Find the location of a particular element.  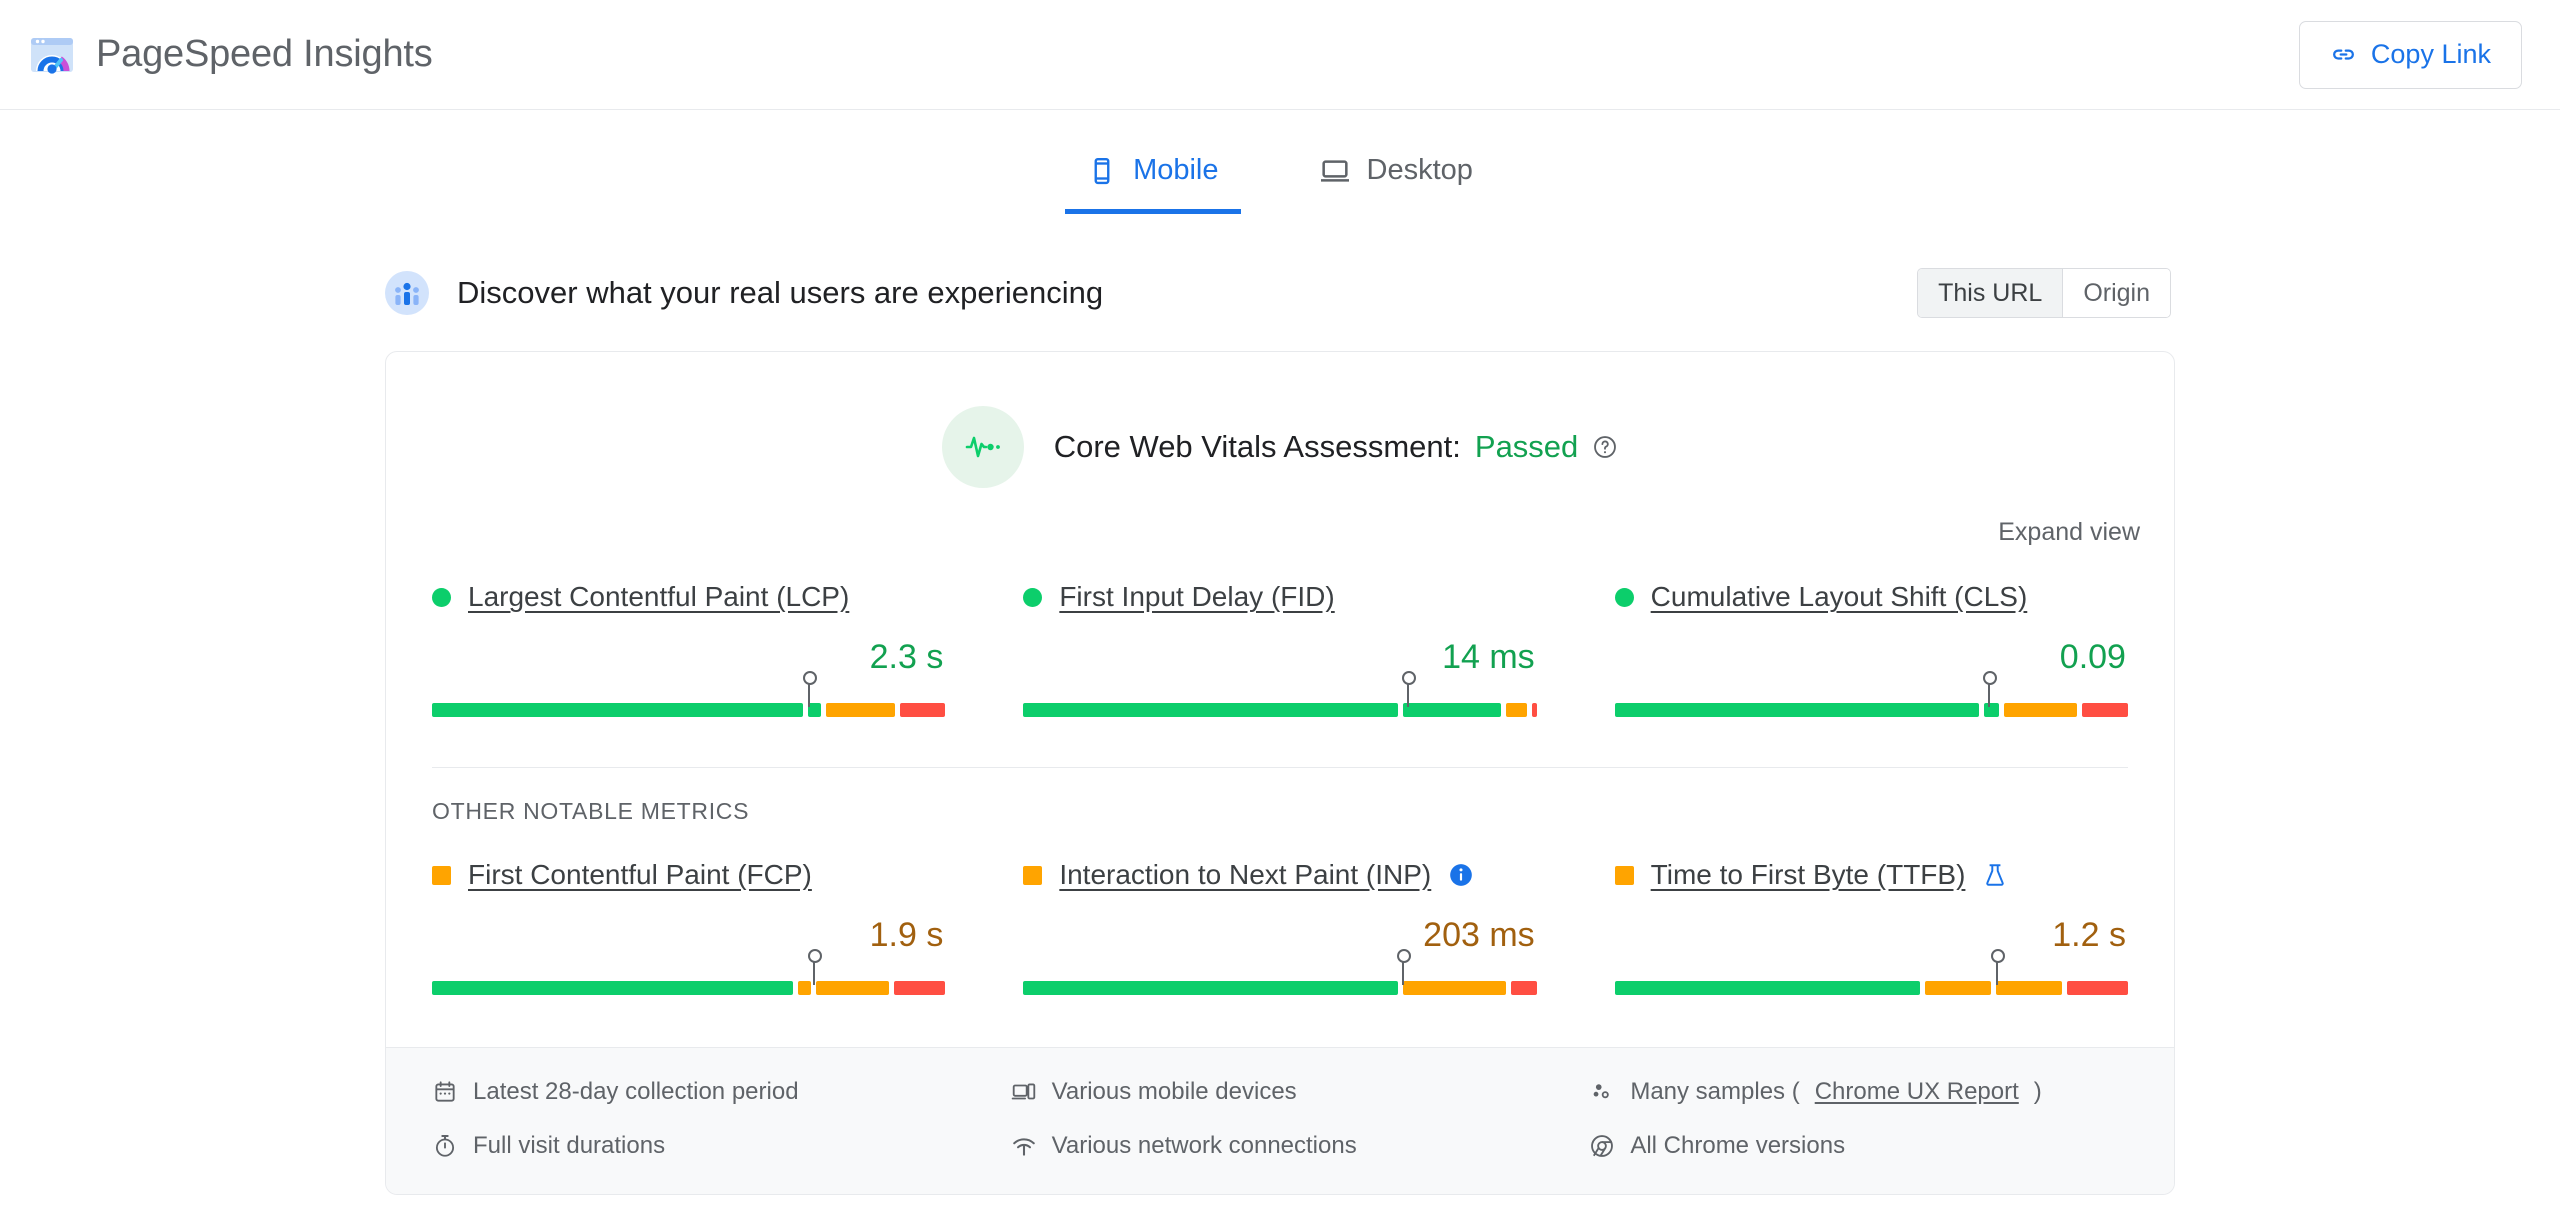

metric-value: 1.2 s is located at coordinates (2089, 935).